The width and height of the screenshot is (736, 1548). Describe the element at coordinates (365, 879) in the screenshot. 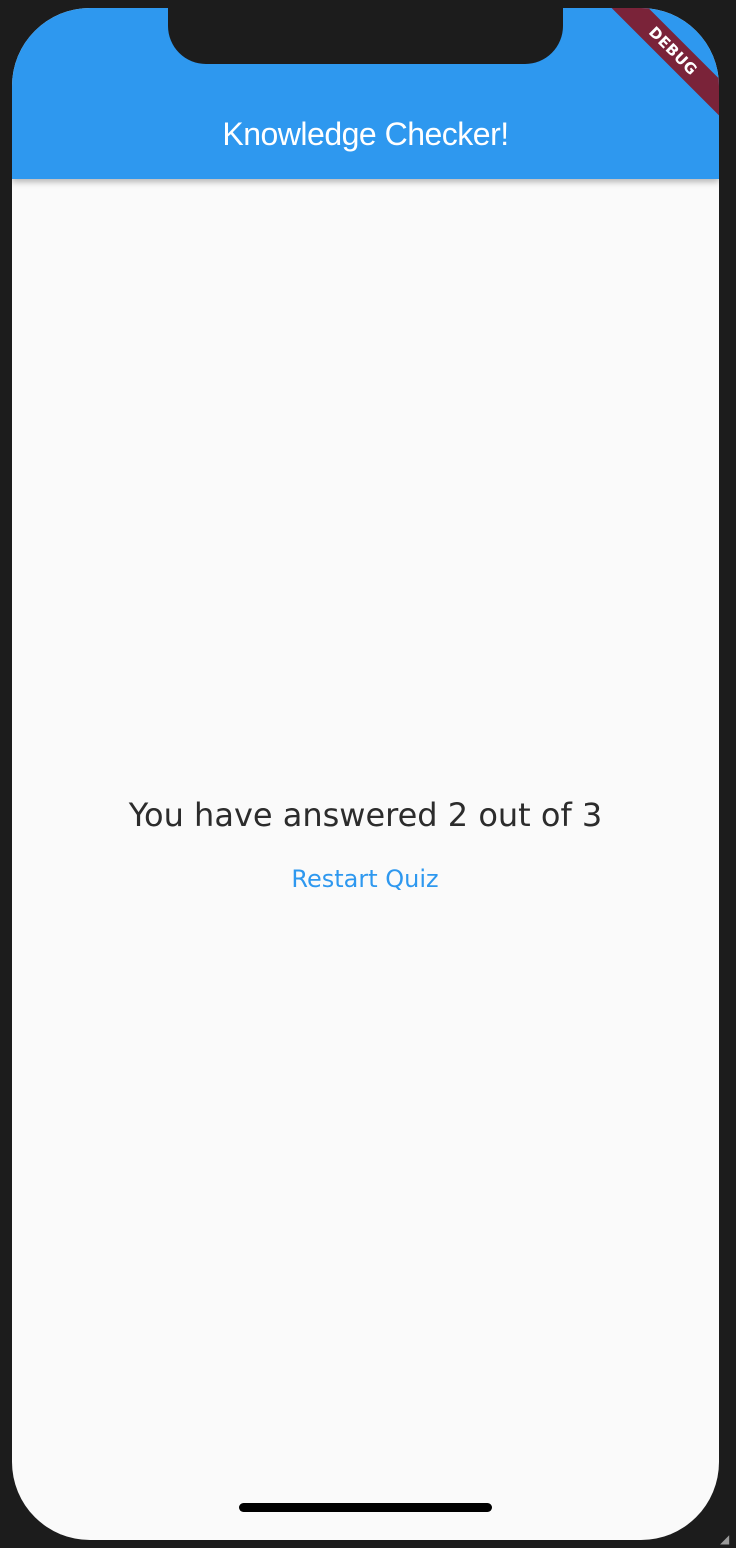

I see `restart-quiz-button: Restart Quiz` at that location.